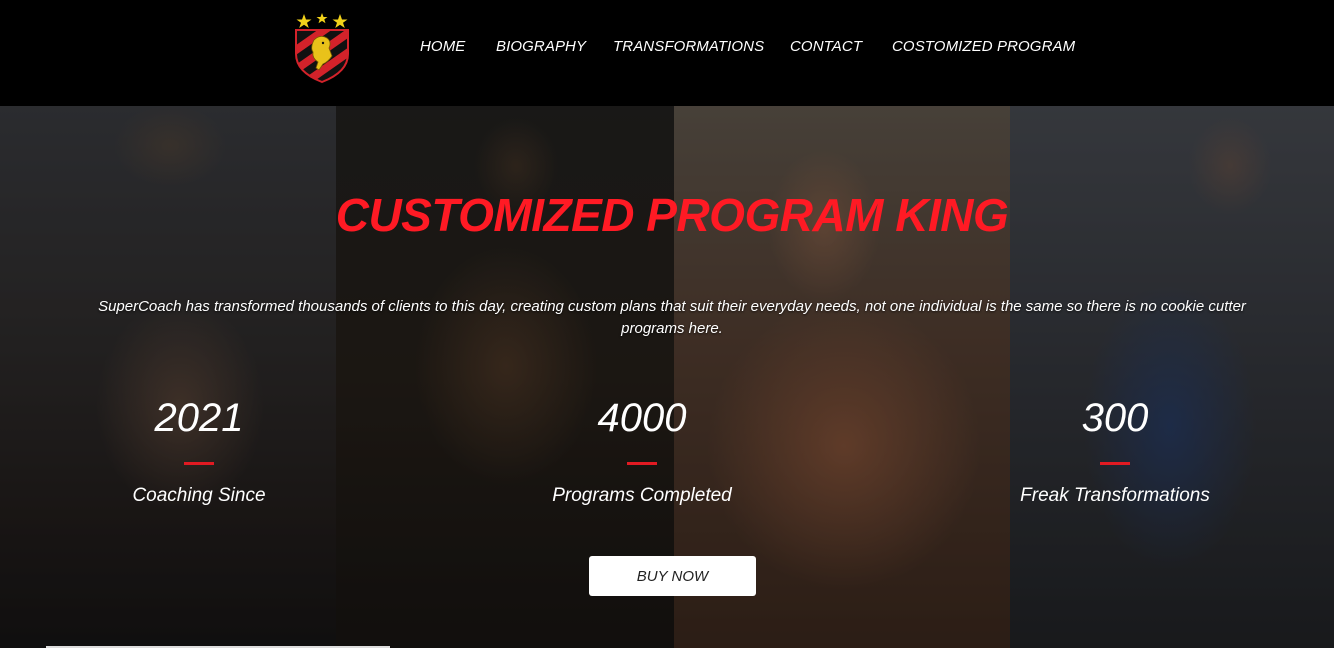  I want to click on stat-value: 4000, so click(642, 418).